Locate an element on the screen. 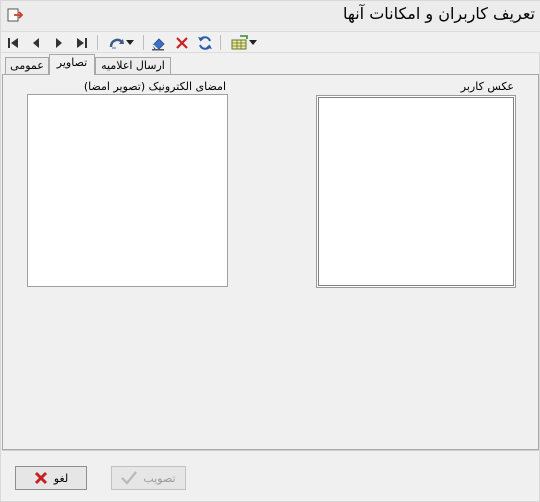  signature-image-box is located at coordinates (127, 190).